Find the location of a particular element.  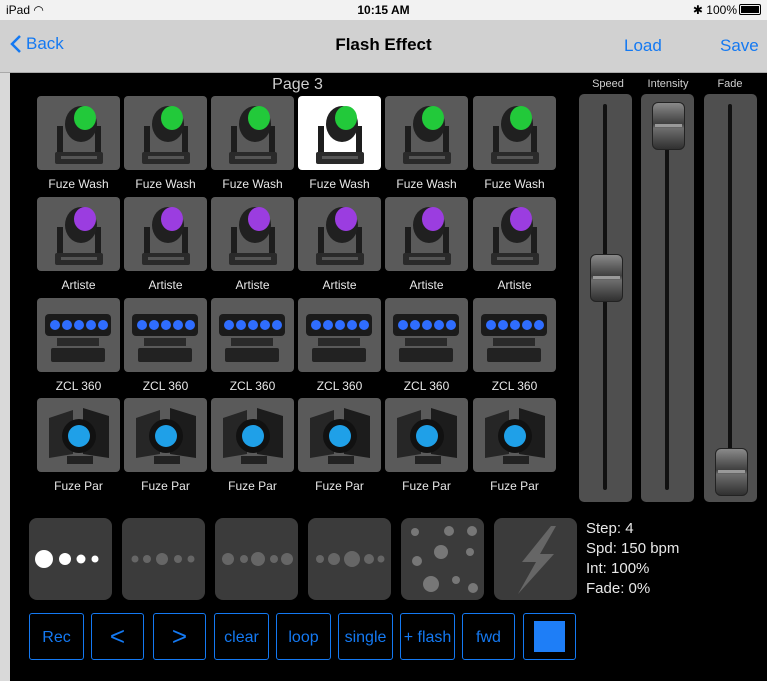

scattered-dots-icon is located at coordinates (444, 559).